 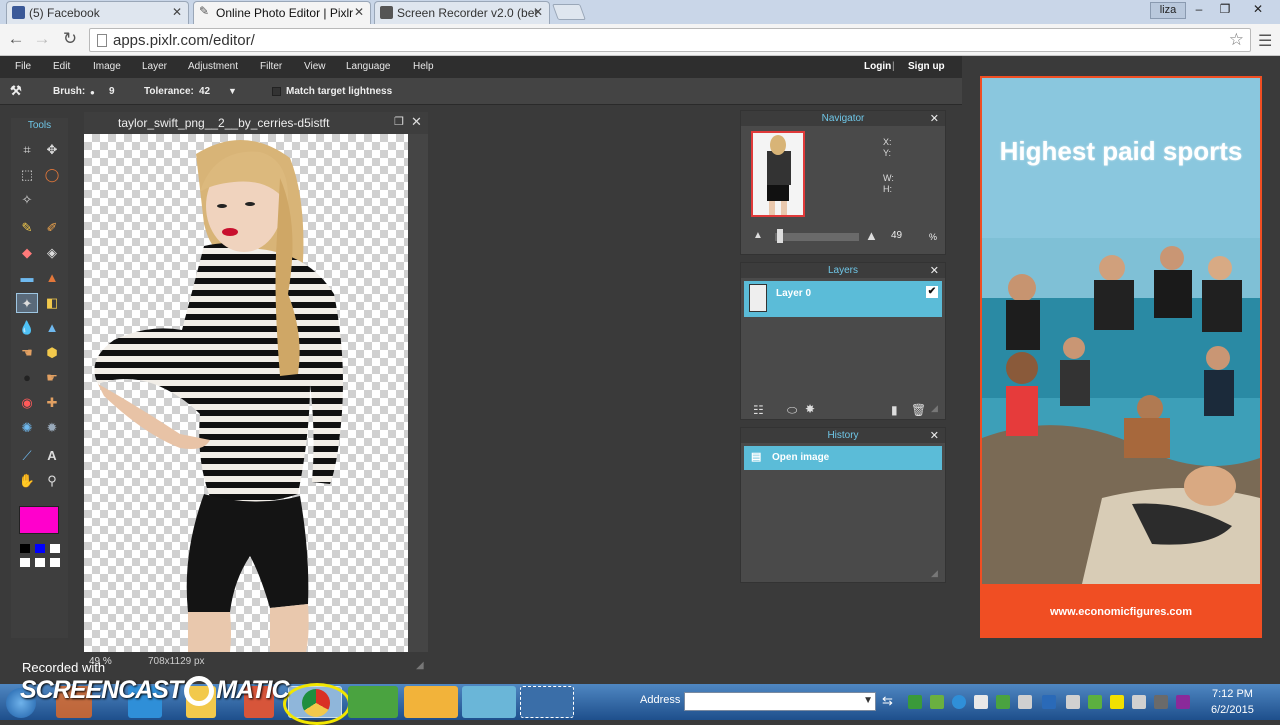 What do you see at coordinates (61, 66) in the screenshot?
I see `menu-edit: Edit` at bounding box center [61, 66].